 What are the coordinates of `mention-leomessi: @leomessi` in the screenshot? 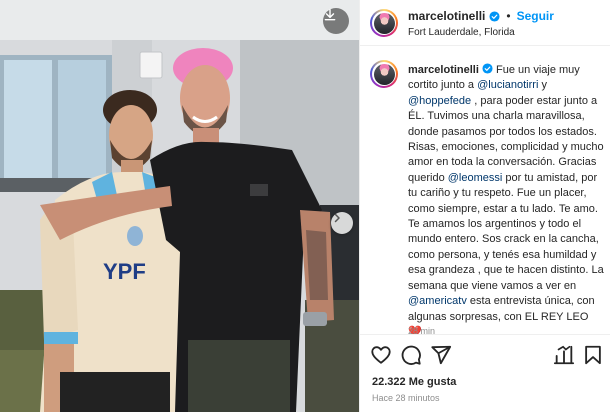 It's located at (475, 178).